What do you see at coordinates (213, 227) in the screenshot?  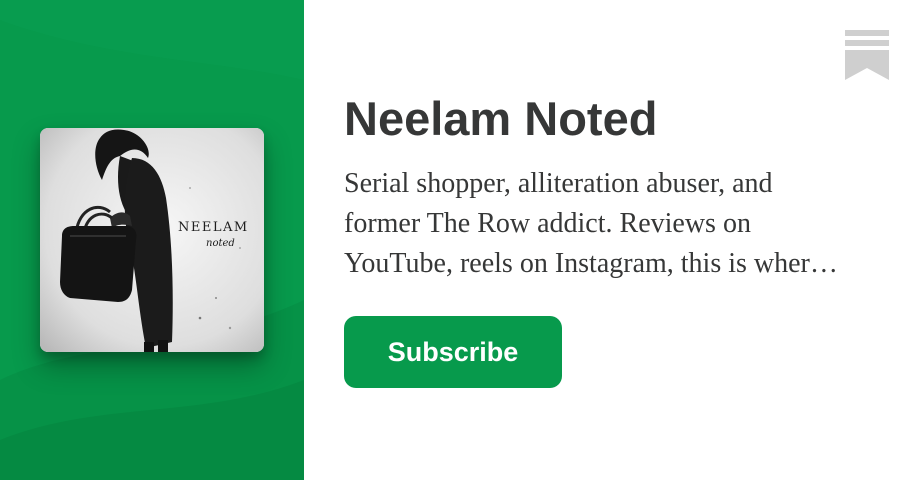 I see `cover-title-text: NEELAM` at bounding box center [213, 227].